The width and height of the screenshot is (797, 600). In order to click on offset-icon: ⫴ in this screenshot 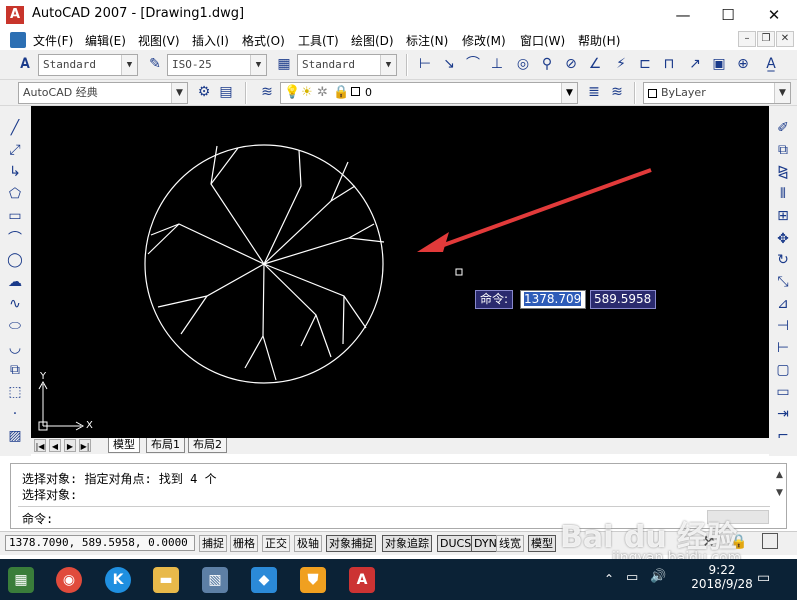, I will do `click(783, 194)`.